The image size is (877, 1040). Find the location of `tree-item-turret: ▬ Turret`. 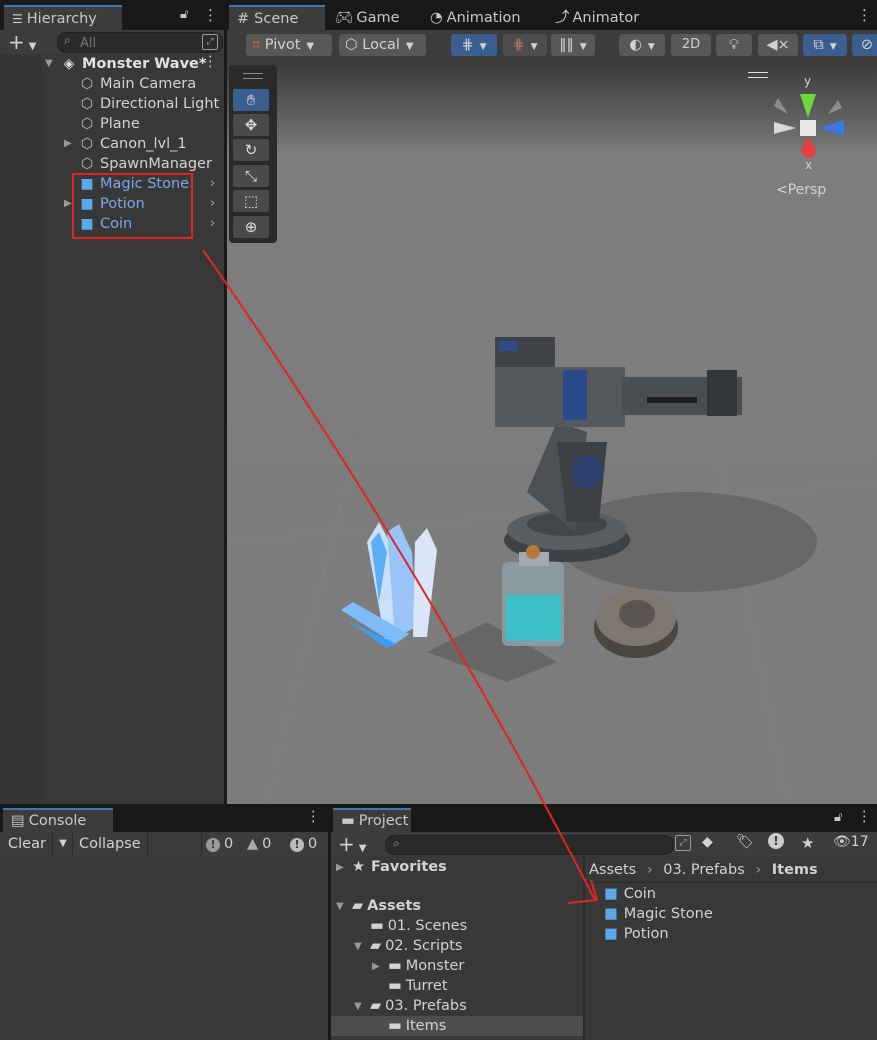

tree-item-turret: ▬ Turret is located at coordinates (418, 986).